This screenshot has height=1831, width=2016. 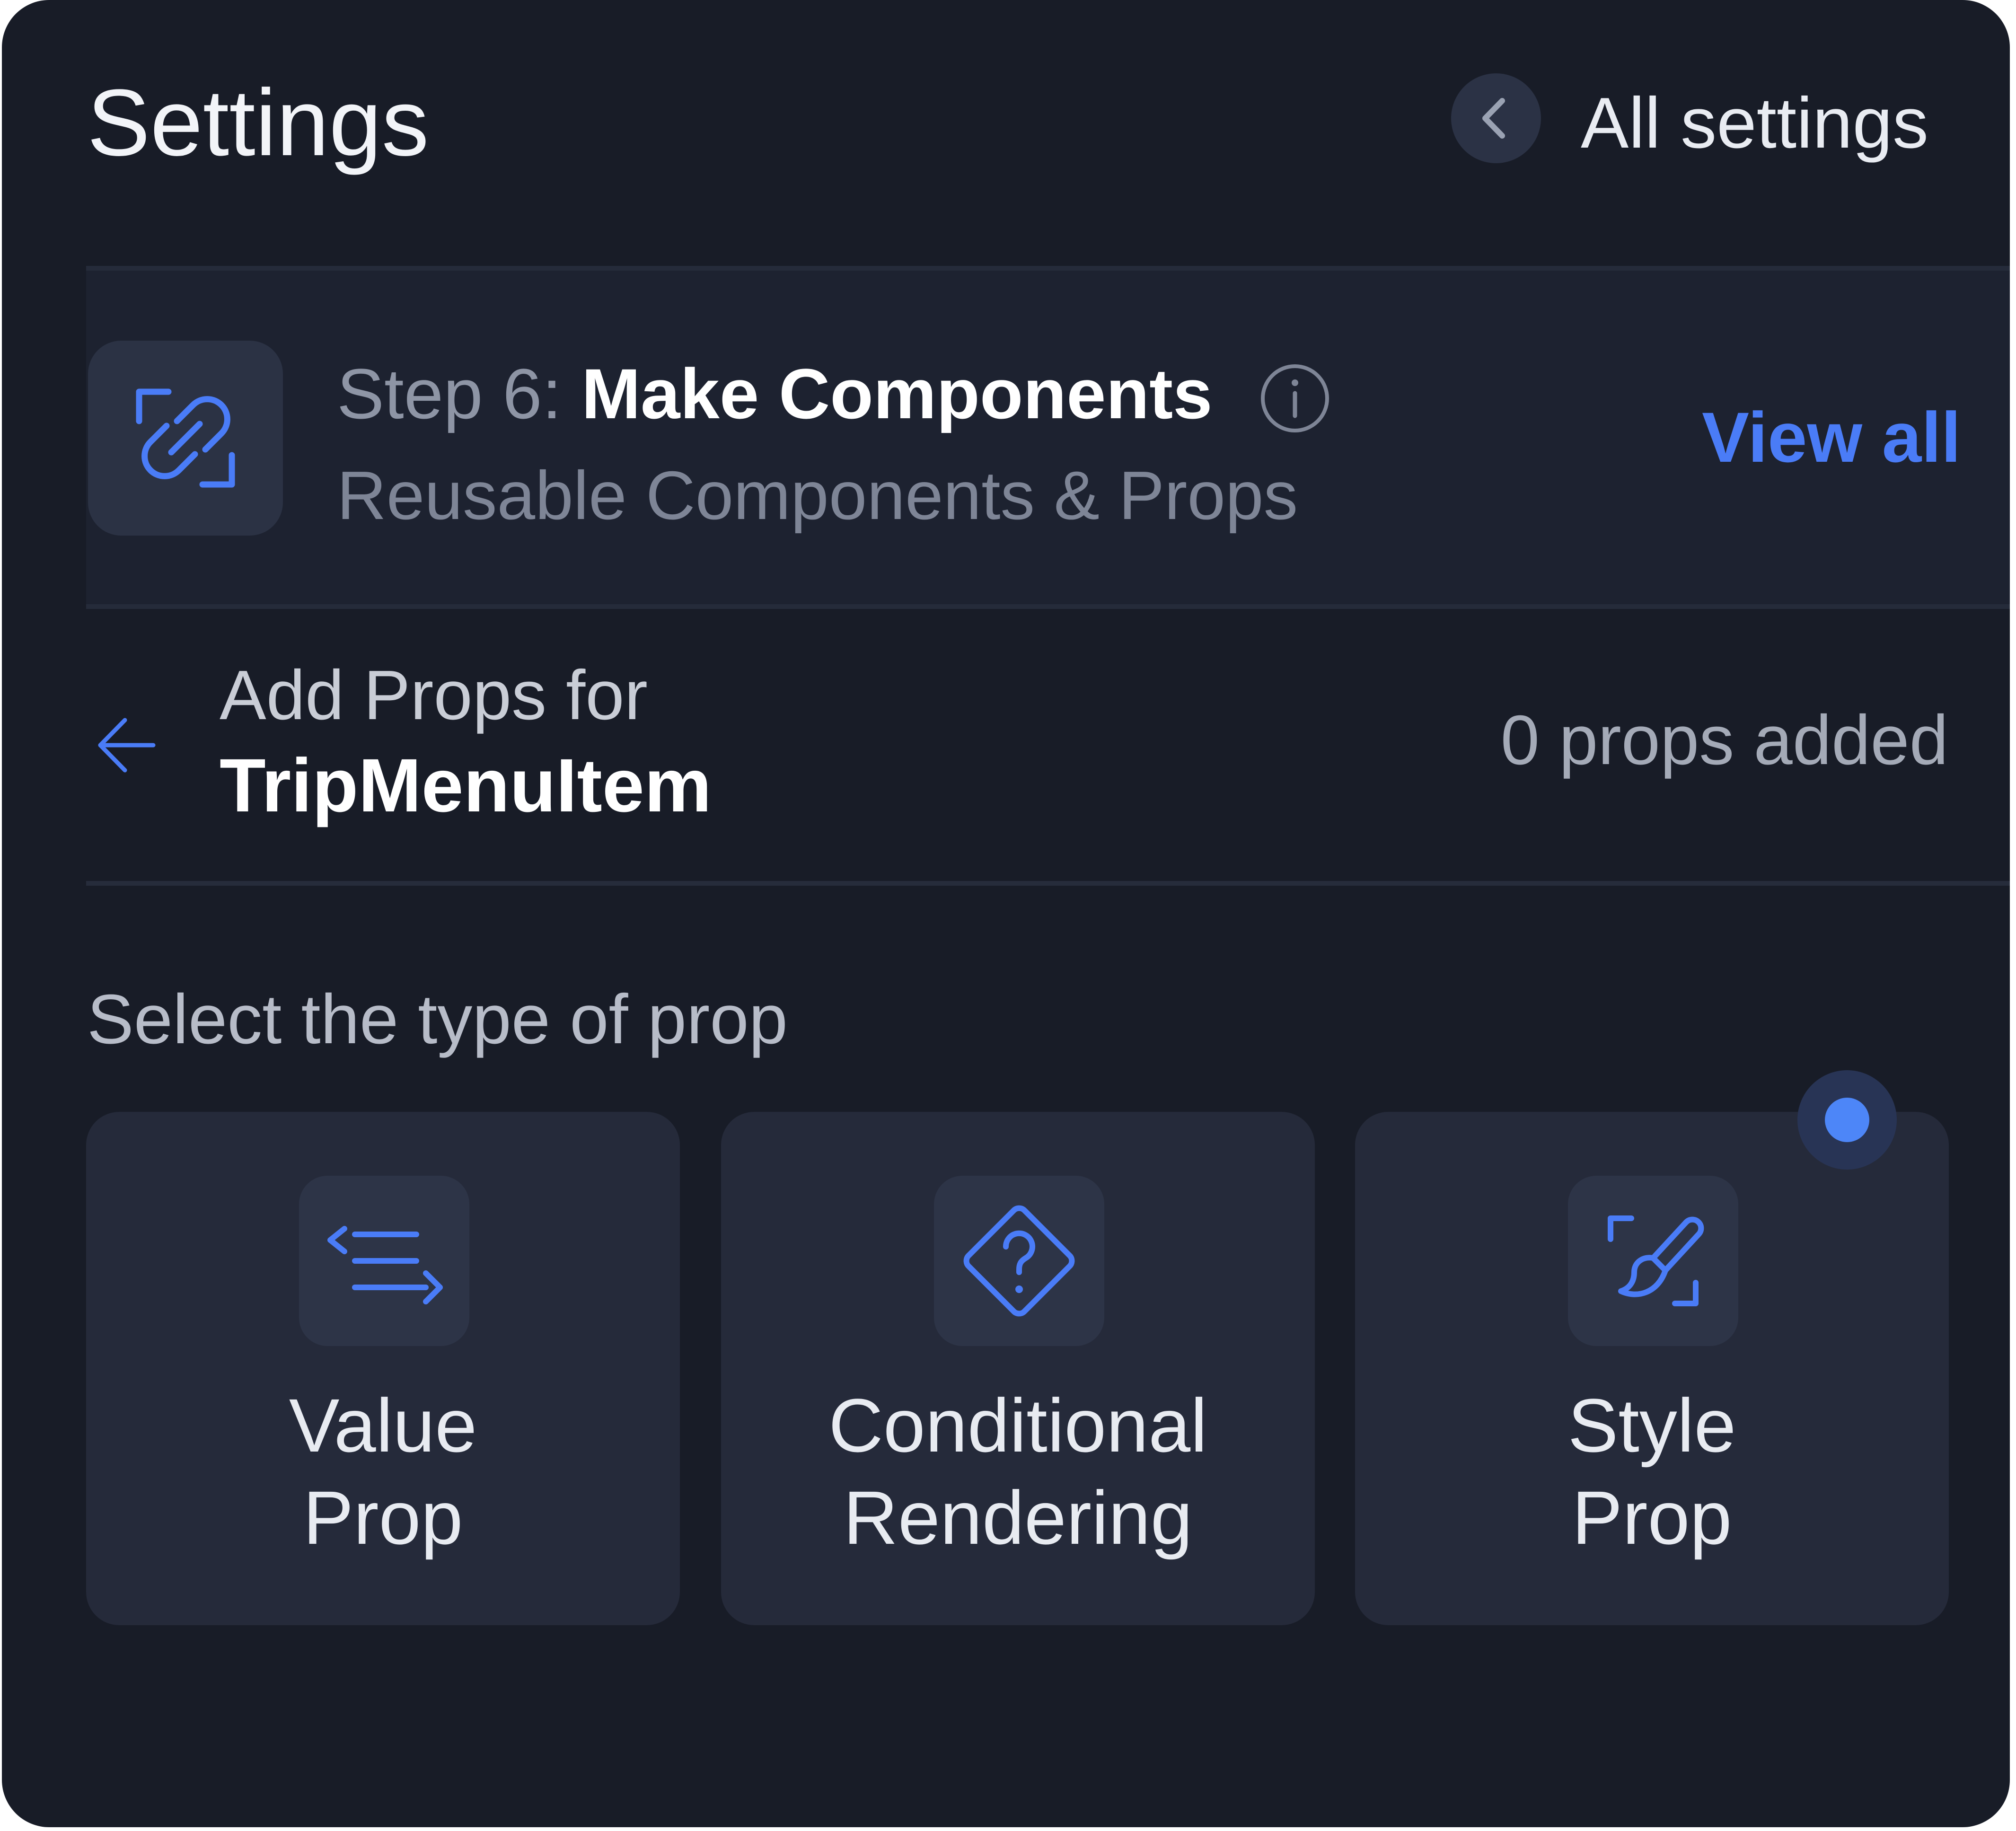 I want to click on divider, so click(x=1048, y=883).